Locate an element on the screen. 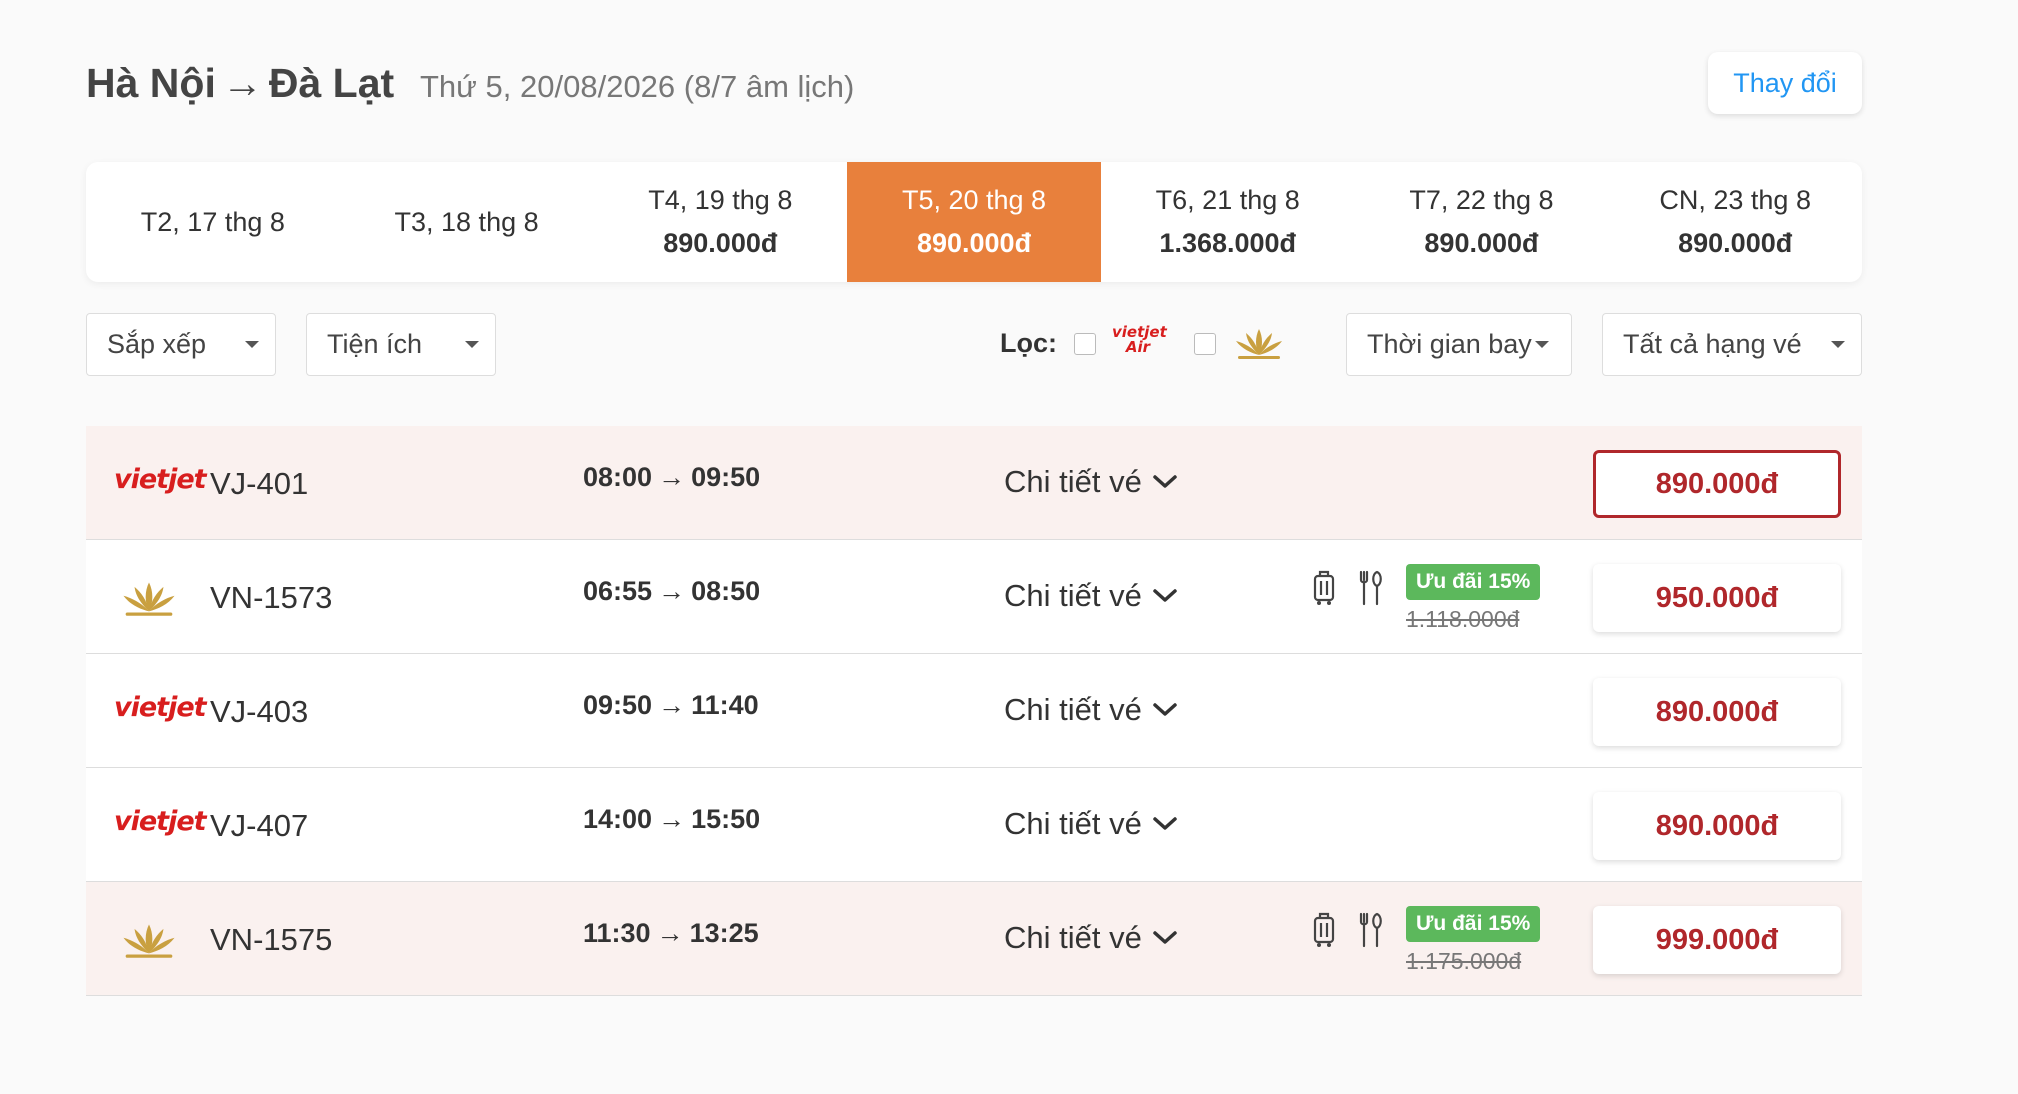 The width and height of the screenshot is (2018, 1094). route-arrow-icon: → is located at coordinates (242, 83).